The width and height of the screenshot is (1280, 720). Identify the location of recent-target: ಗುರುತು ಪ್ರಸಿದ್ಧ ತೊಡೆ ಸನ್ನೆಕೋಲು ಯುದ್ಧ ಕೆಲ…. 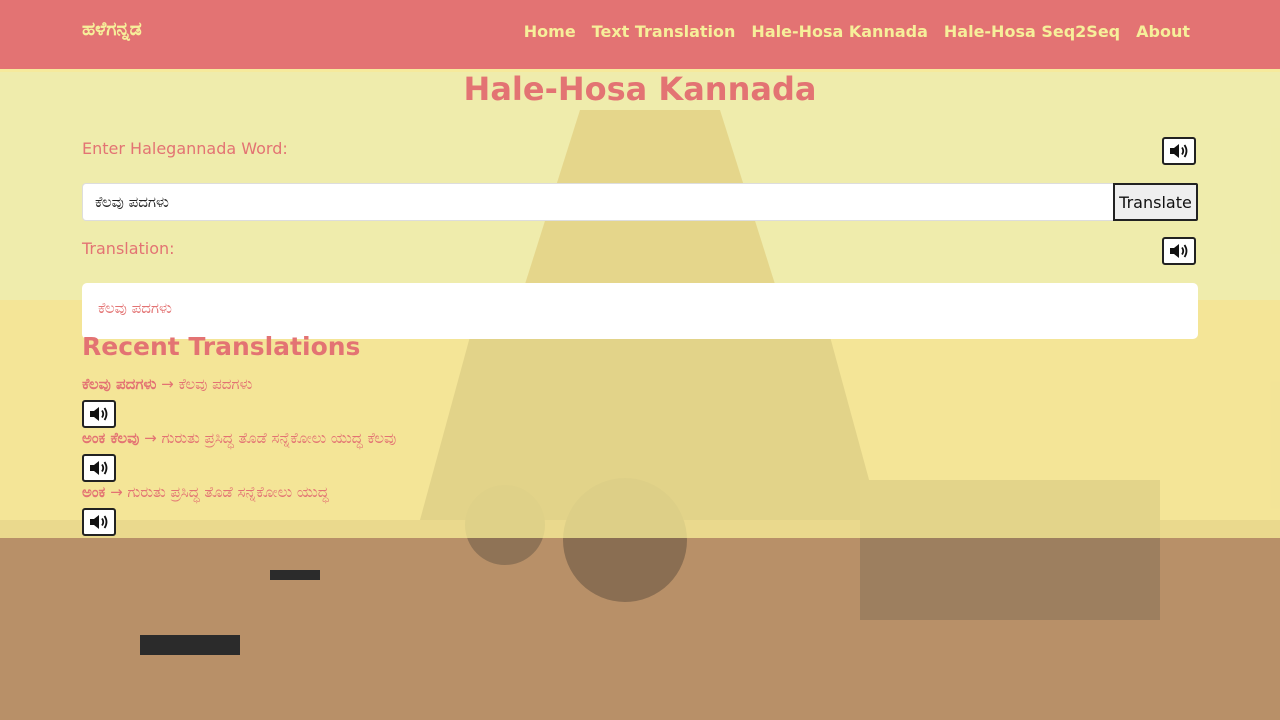
(279, 438).